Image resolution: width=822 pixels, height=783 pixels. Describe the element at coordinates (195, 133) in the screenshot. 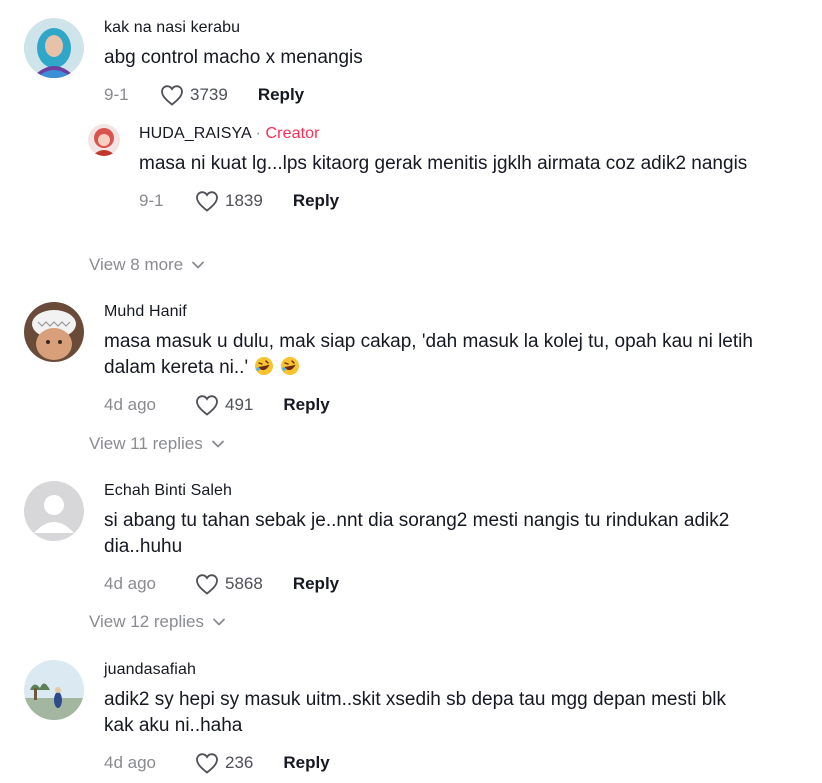

I see `comment-username: HUDA_RAISYA` at that location.